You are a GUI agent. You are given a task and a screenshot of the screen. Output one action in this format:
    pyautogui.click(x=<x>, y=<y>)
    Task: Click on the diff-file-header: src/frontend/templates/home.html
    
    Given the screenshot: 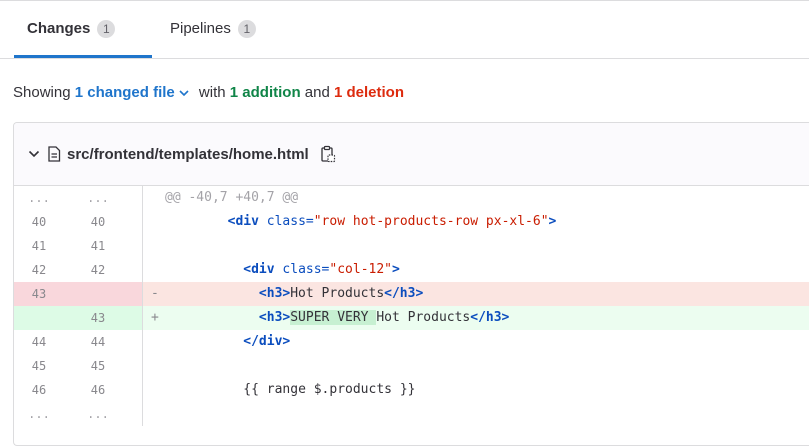 What is the action you would take?
    pyautogui.click(x=411, y=154)
    